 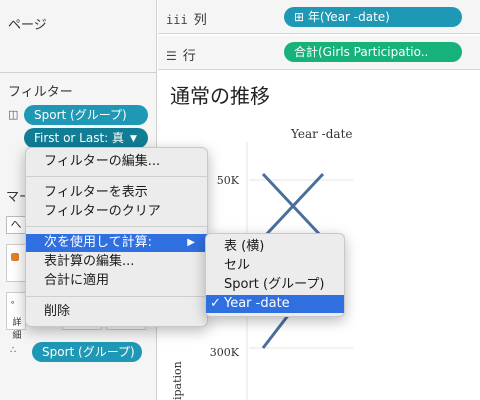 What do you see at coordinates (321, 134) in the screenshot?
I see `column-header: Year -date` at bounding box center [321, 134].